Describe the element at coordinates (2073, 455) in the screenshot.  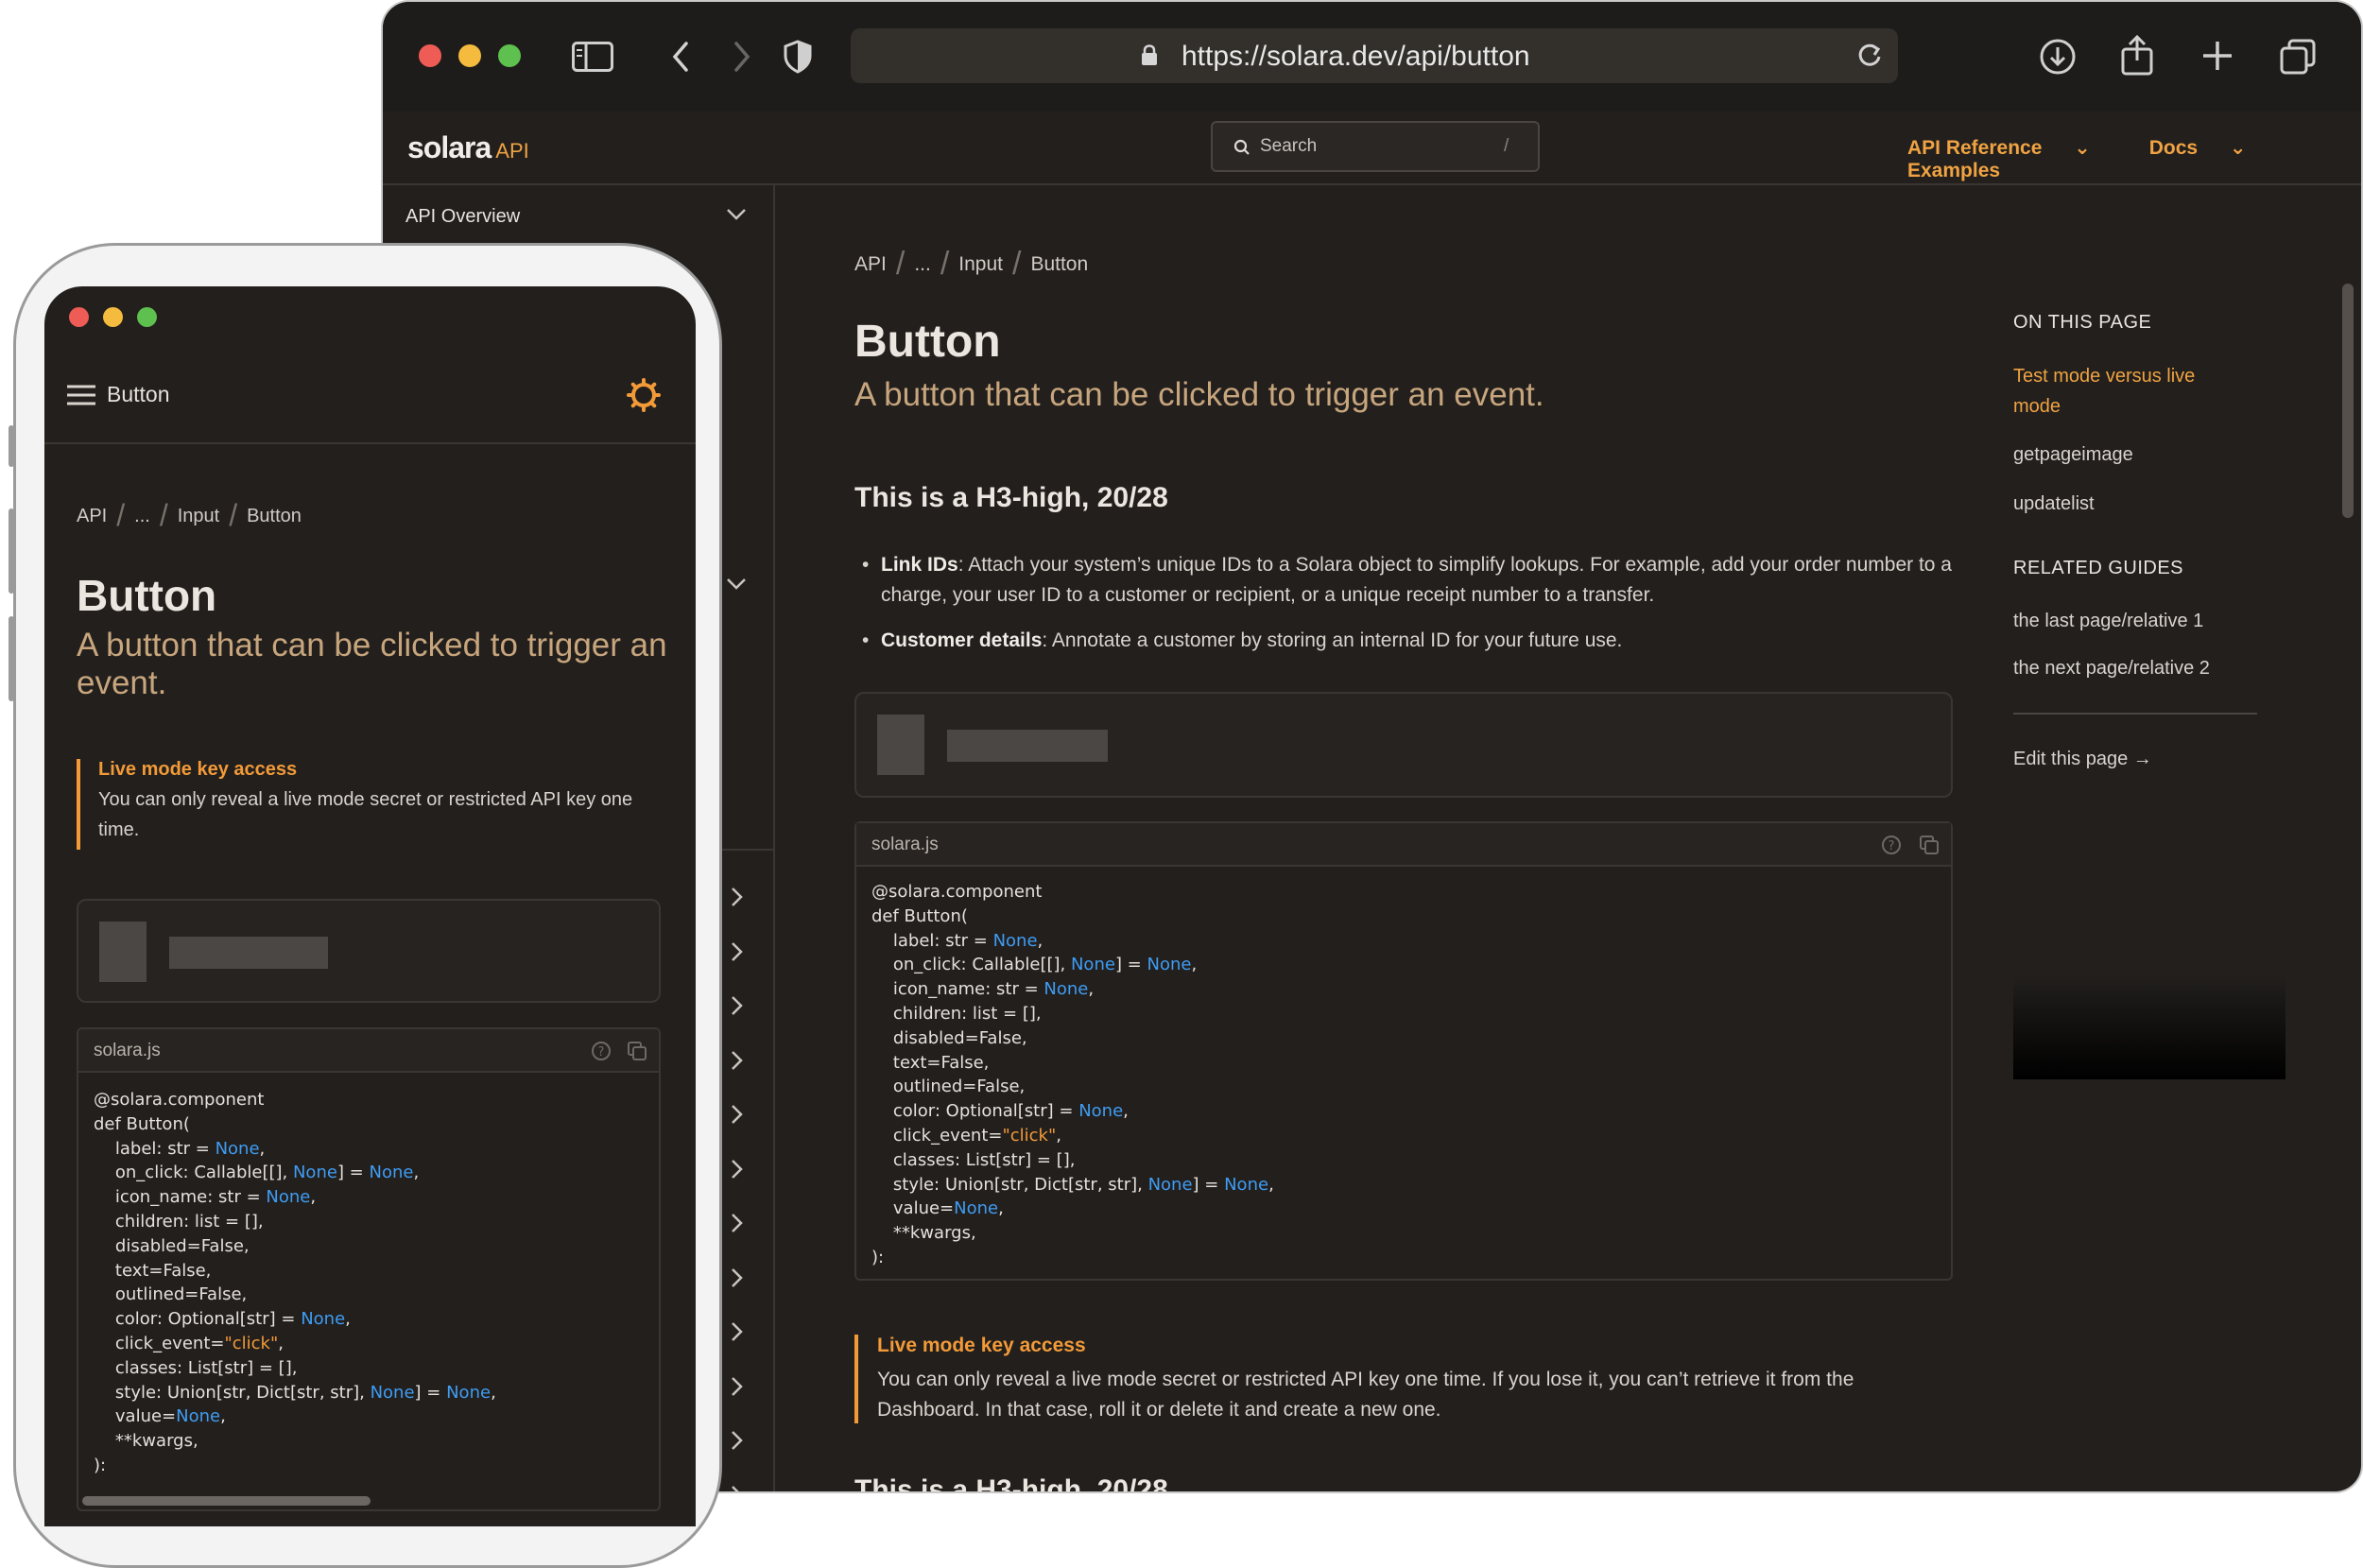
I see `toc-link: getpageimage` at that location.